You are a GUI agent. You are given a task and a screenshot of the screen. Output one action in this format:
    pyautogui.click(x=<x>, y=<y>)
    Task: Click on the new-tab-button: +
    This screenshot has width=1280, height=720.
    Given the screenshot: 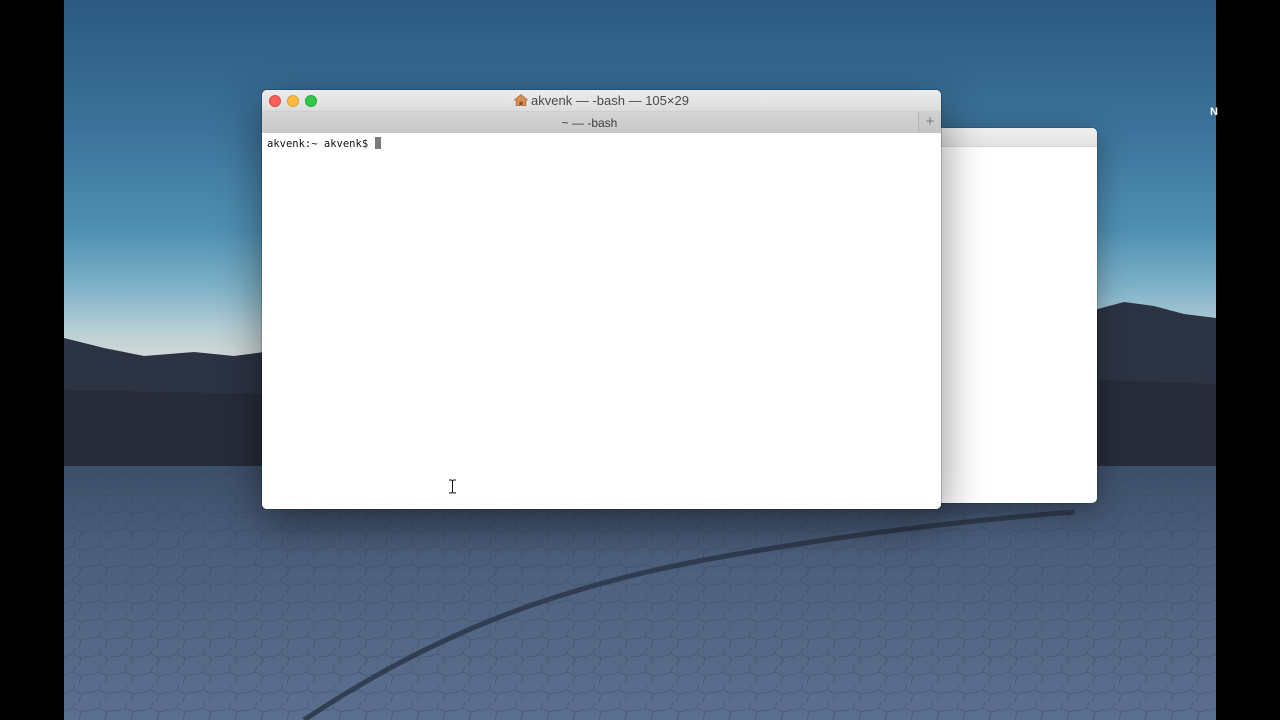 What is the action you would take?
    pyautogui.click(x=929, y=122)
    